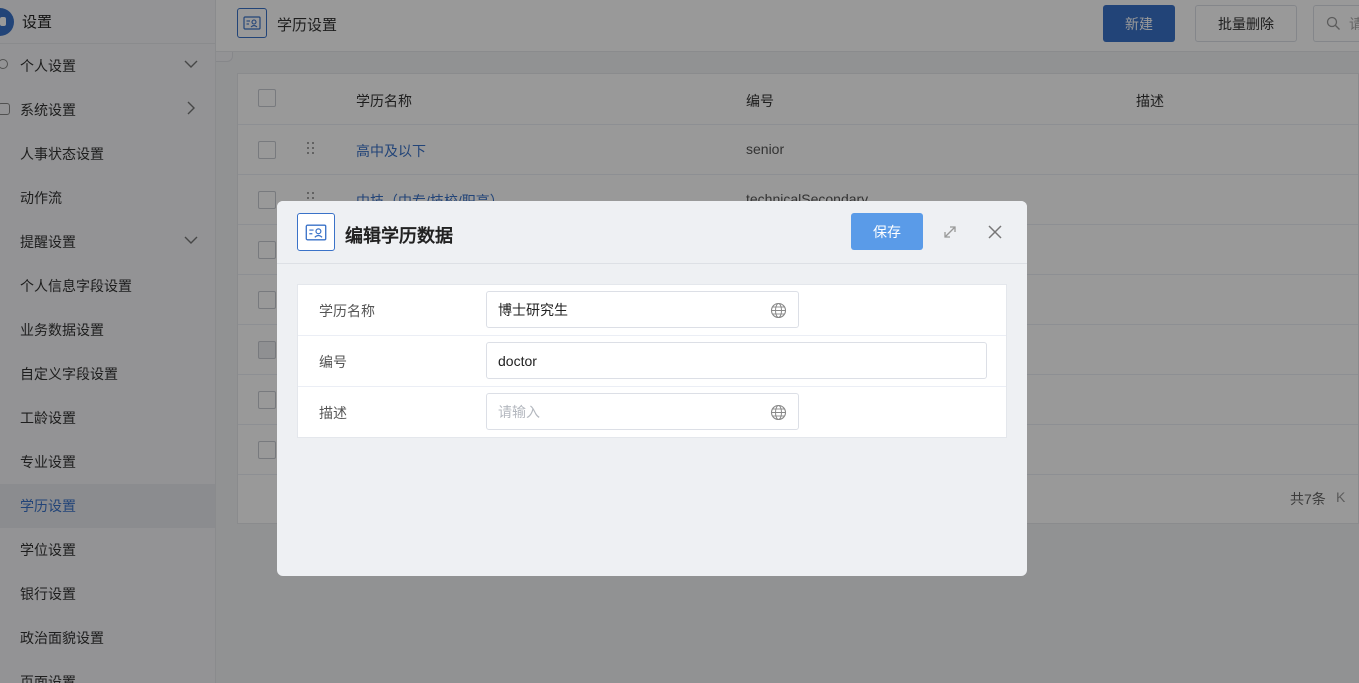  I want to click on dialog-header: 编辑学历数据 保存, so click(652, 232).